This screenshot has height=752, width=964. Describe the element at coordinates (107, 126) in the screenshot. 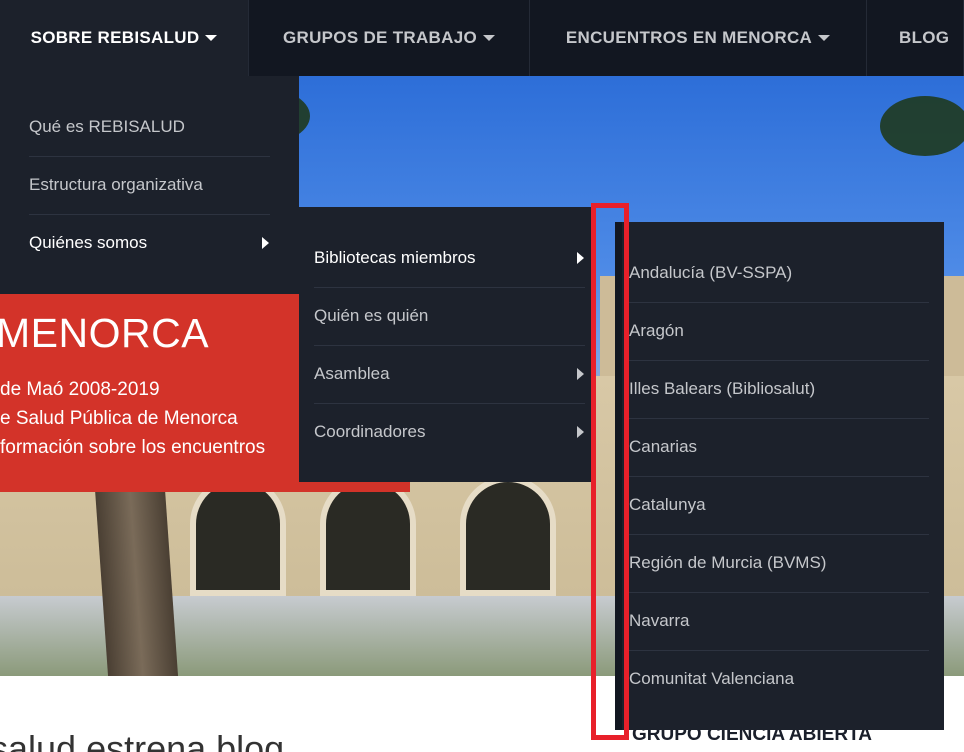

I see `menu-item-label: Qué es REBISALUD` at that location.